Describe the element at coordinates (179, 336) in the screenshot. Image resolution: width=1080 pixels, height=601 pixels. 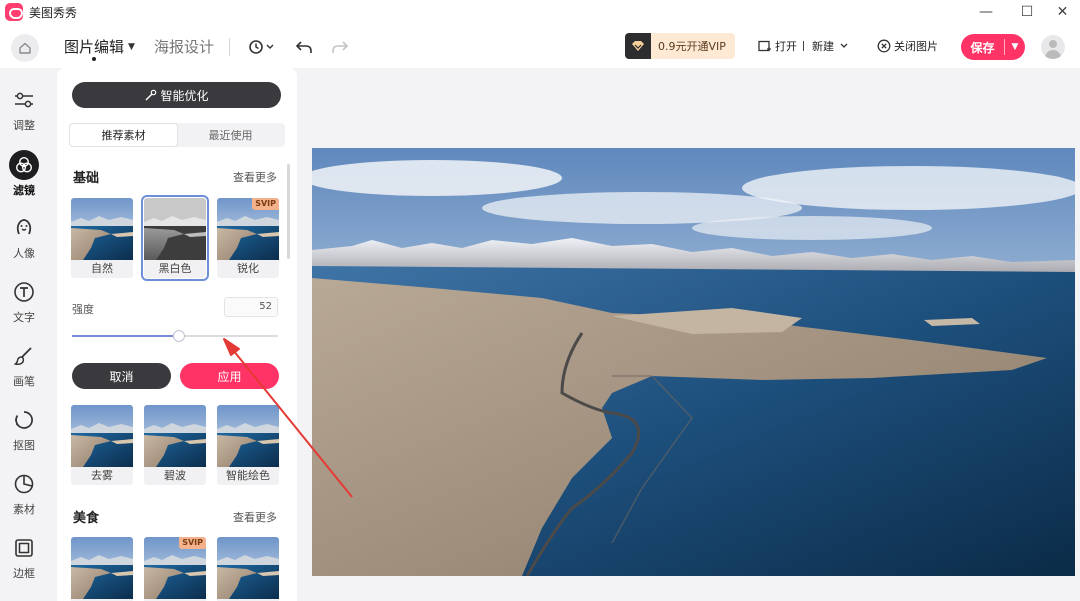
I see `strength-slider-handle` at that location.